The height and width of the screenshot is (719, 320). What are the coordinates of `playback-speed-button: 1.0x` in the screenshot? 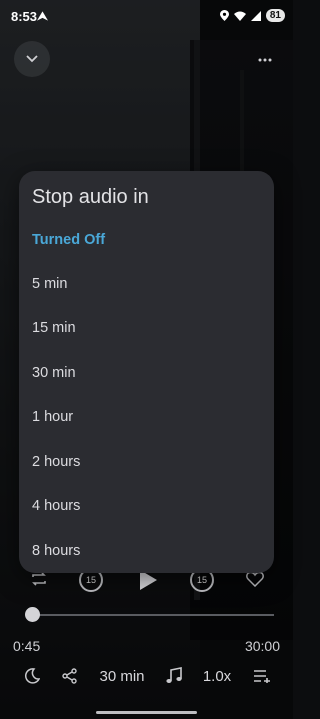 It's located at (217, 676).